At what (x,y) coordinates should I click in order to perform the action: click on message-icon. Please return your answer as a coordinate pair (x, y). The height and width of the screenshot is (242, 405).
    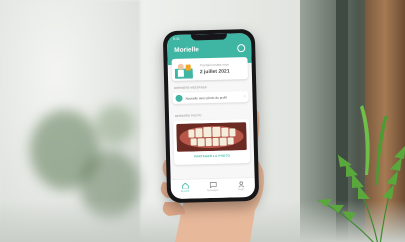
    Looking at the image, I should click on (213, 185).